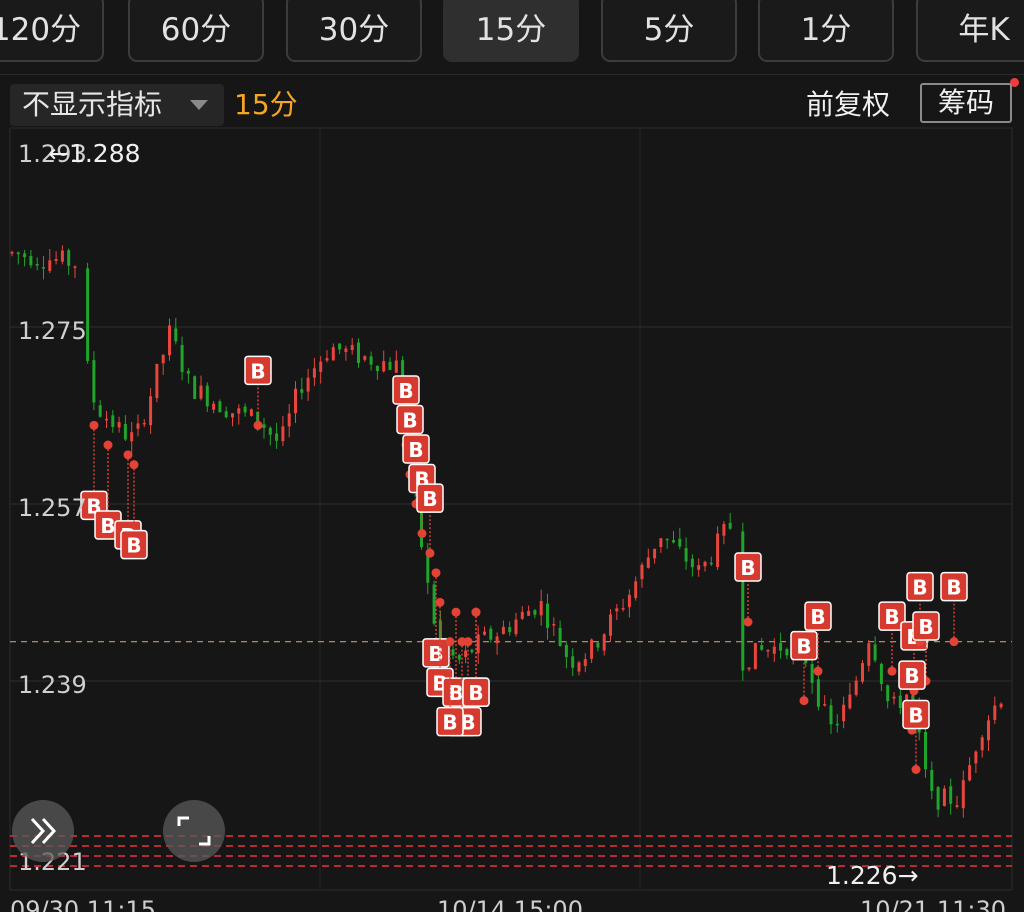  What do you see at coordinates (117, 105) in the screenshot?
I see `indicator-select: 不显示指标` at bounding box center [117, 105].